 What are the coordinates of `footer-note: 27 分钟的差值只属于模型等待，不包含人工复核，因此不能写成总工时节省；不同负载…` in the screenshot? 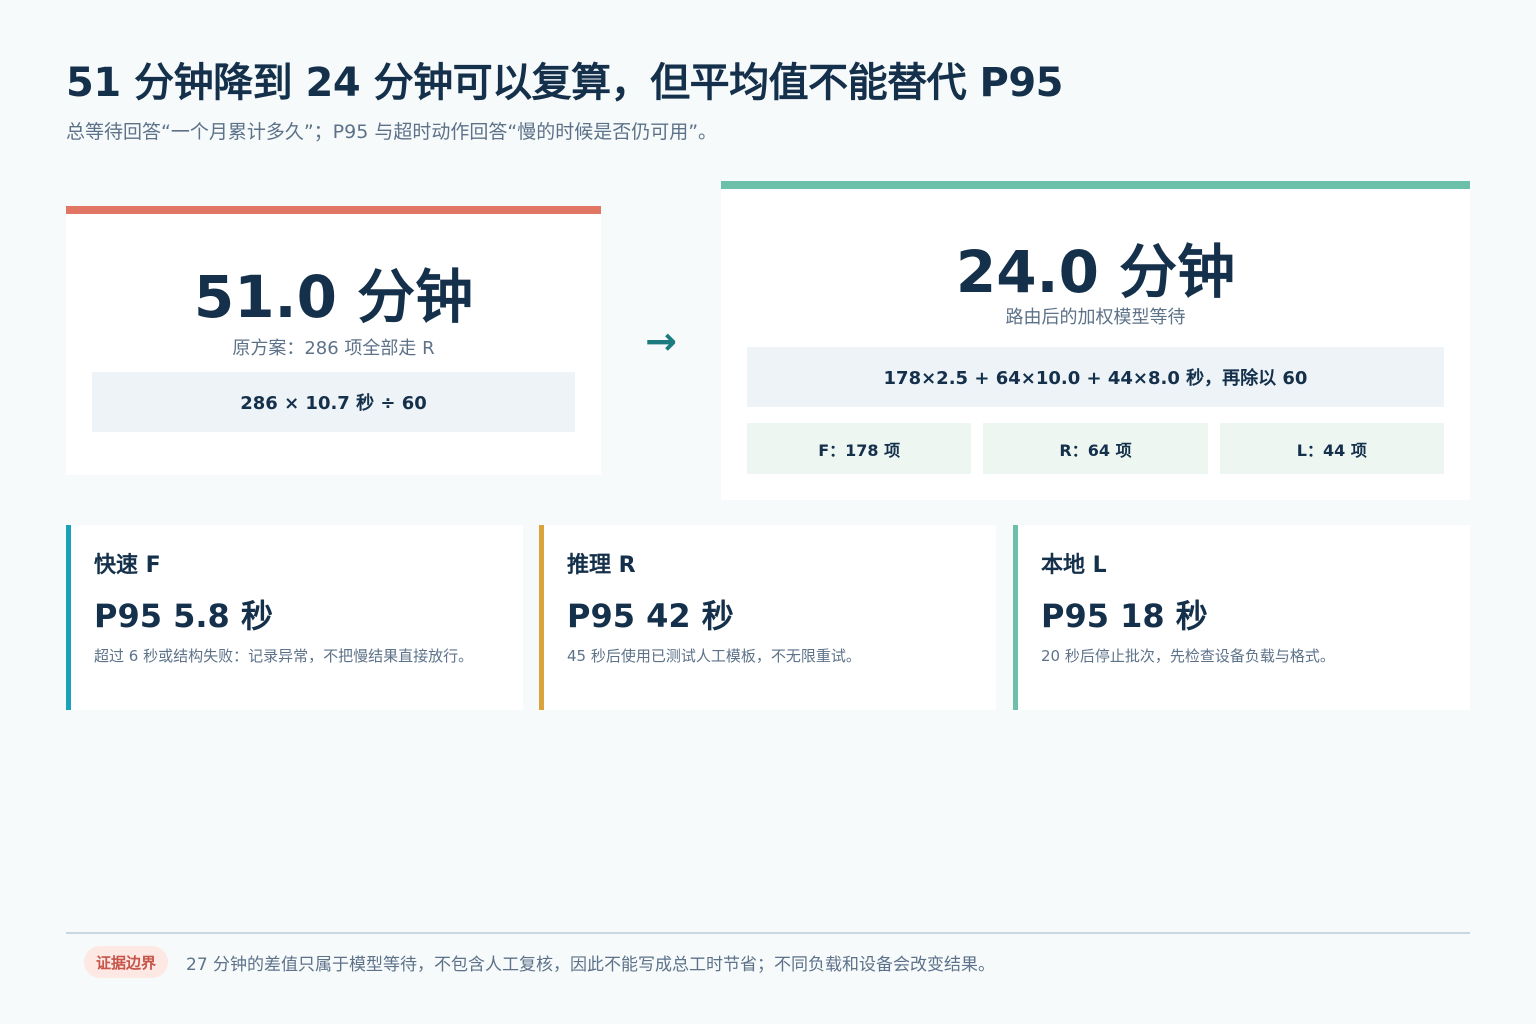 It's located at (591, 965).